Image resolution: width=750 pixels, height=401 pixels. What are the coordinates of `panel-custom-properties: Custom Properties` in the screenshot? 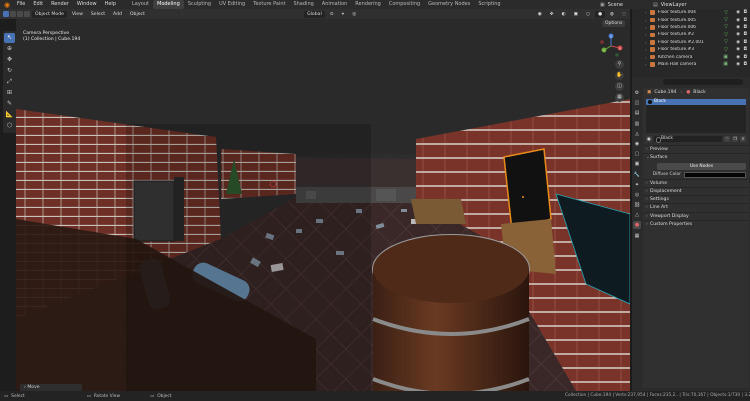 It's located at (696, 224).